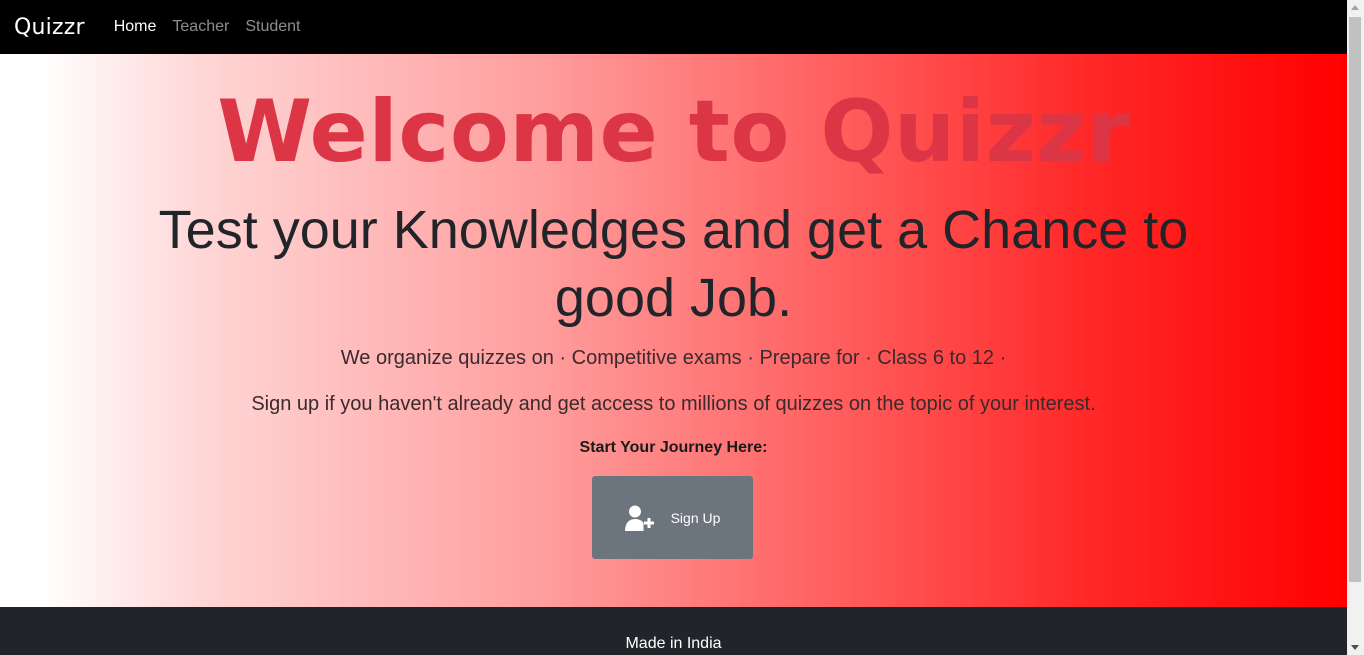  Describe the element at coordinates (200, 27) in the screenshot. I see `nav-link-teacher: Teacher` at that location.